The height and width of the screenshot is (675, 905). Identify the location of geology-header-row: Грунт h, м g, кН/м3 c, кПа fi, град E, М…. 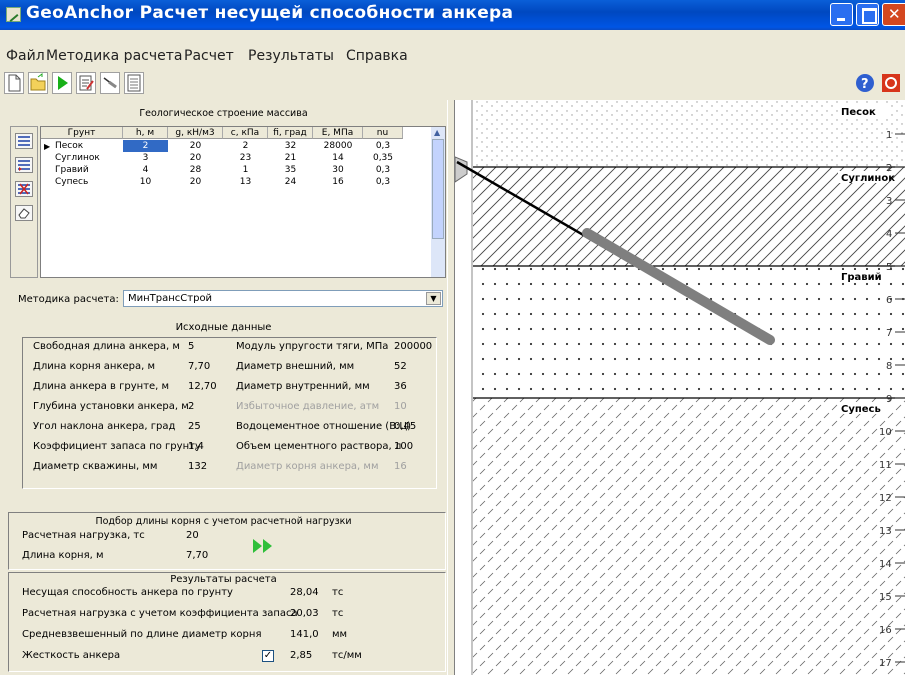
(237, 133).